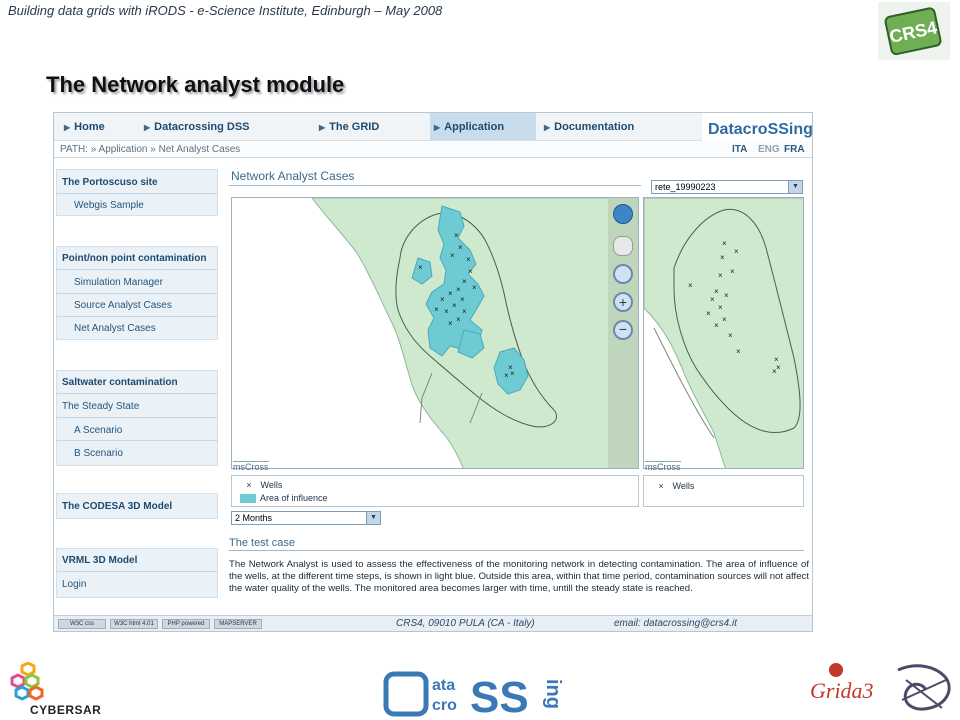  What do you see at coordinates (118, 282) in the screenshot?
I see `sidebar-item: Simulation Manager` at bounding box center [118, 282].